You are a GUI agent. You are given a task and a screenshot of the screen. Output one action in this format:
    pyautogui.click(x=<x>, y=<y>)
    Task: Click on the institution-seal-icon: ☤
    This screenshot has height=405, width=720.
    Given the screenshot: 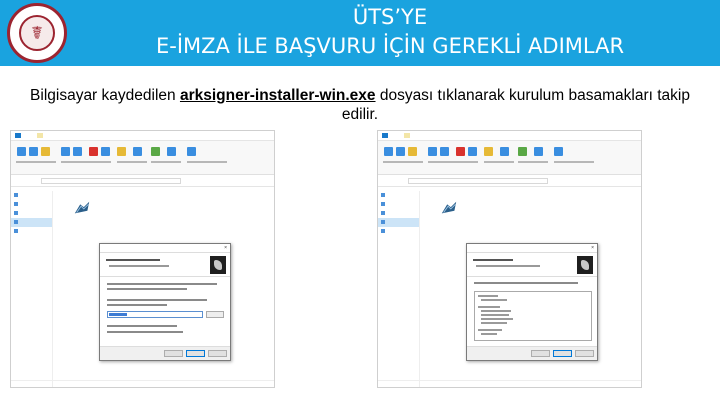 What is the action you would take?
    pyautogui.click(x=37, y=33)
    